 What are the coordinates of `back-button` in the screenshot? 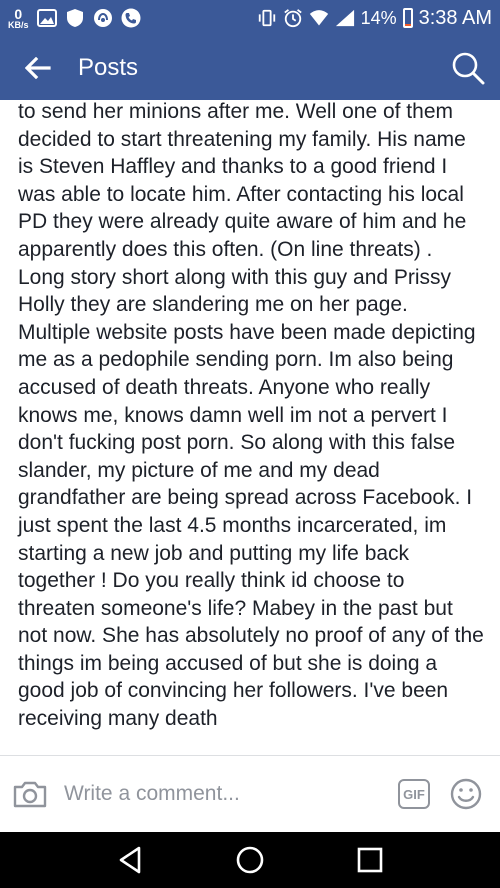 It's located at (38, 68).